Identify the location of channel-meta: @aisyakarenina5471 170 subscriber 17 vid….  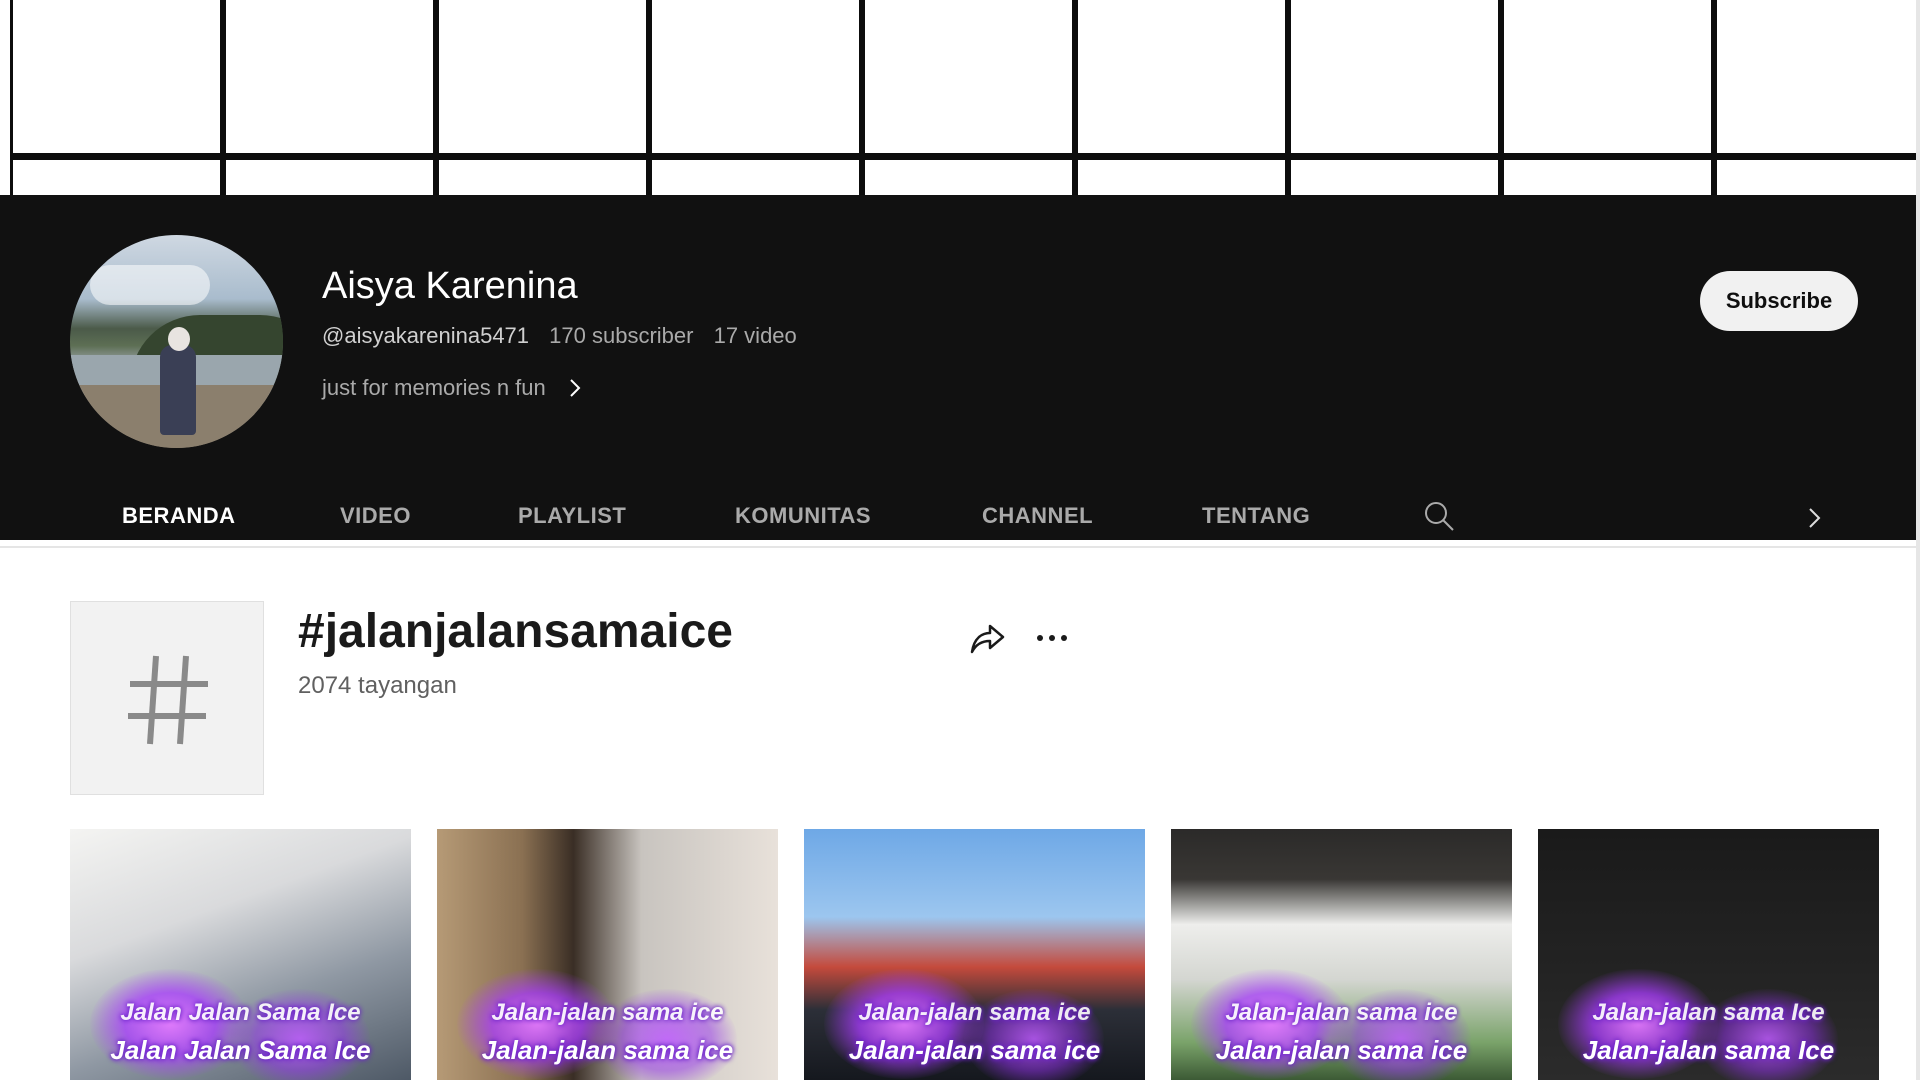
(559, 336).